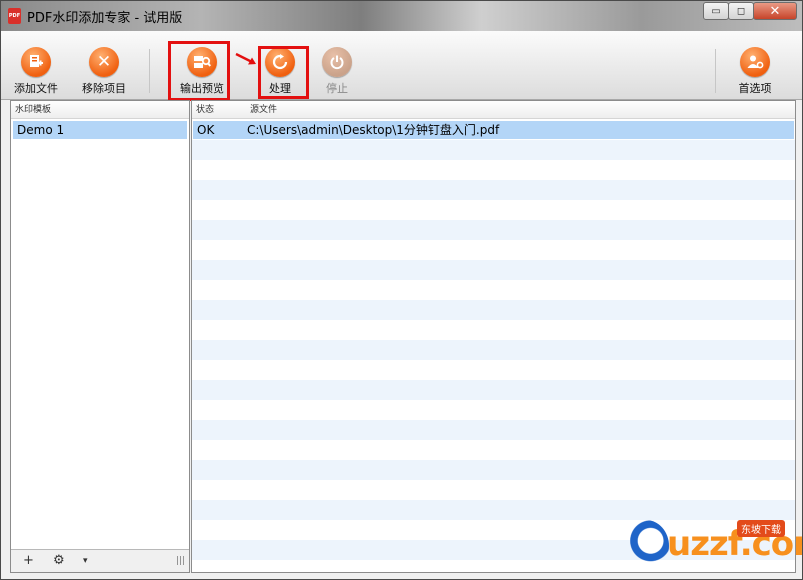  What do you see at coordinates (493, 110) in the screenshot?
I see `file-list-header: 状态 源文件` at bounding box center [493, 110].